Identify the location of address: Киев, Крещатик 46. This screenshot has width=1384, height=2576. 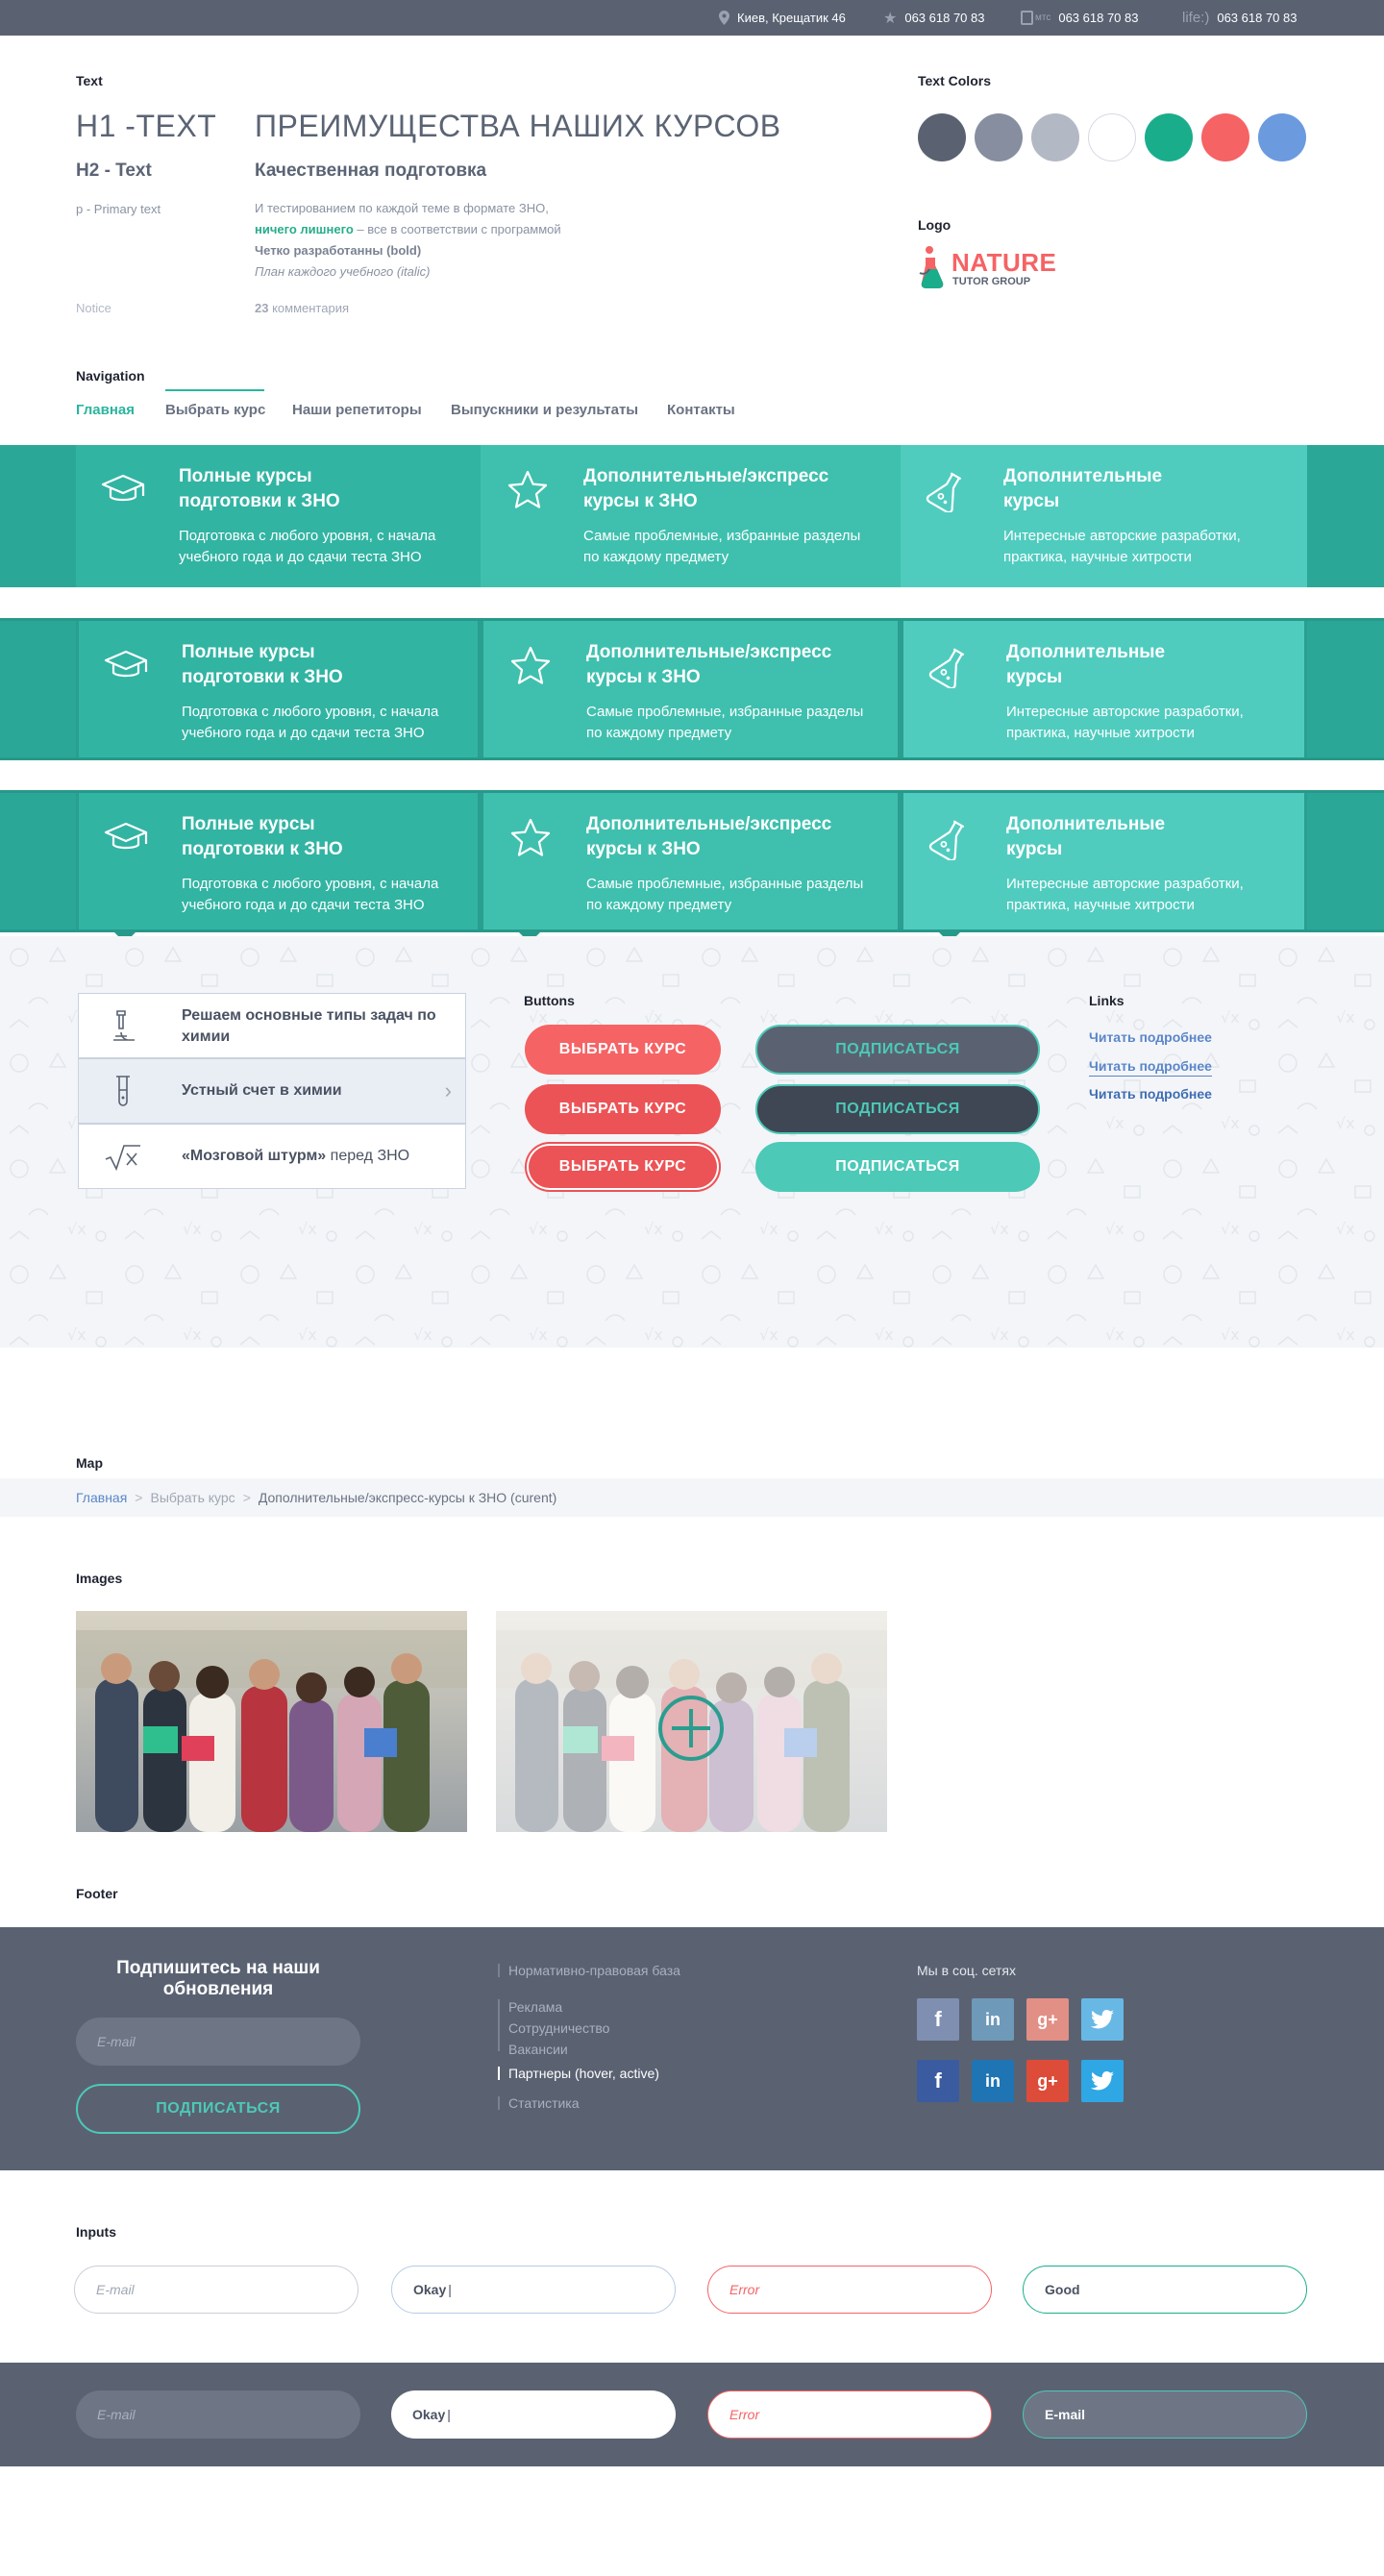
(782, 18).